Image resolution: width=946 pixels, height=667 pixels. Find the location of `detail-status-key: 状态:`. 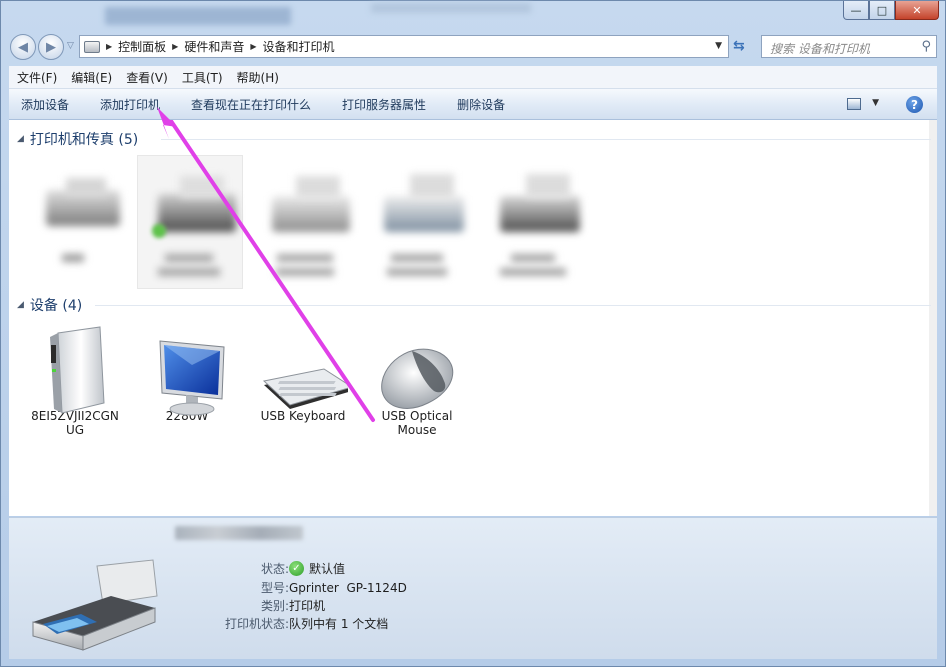

detail-status-key: 状态: is located at coordinates (274, 569).